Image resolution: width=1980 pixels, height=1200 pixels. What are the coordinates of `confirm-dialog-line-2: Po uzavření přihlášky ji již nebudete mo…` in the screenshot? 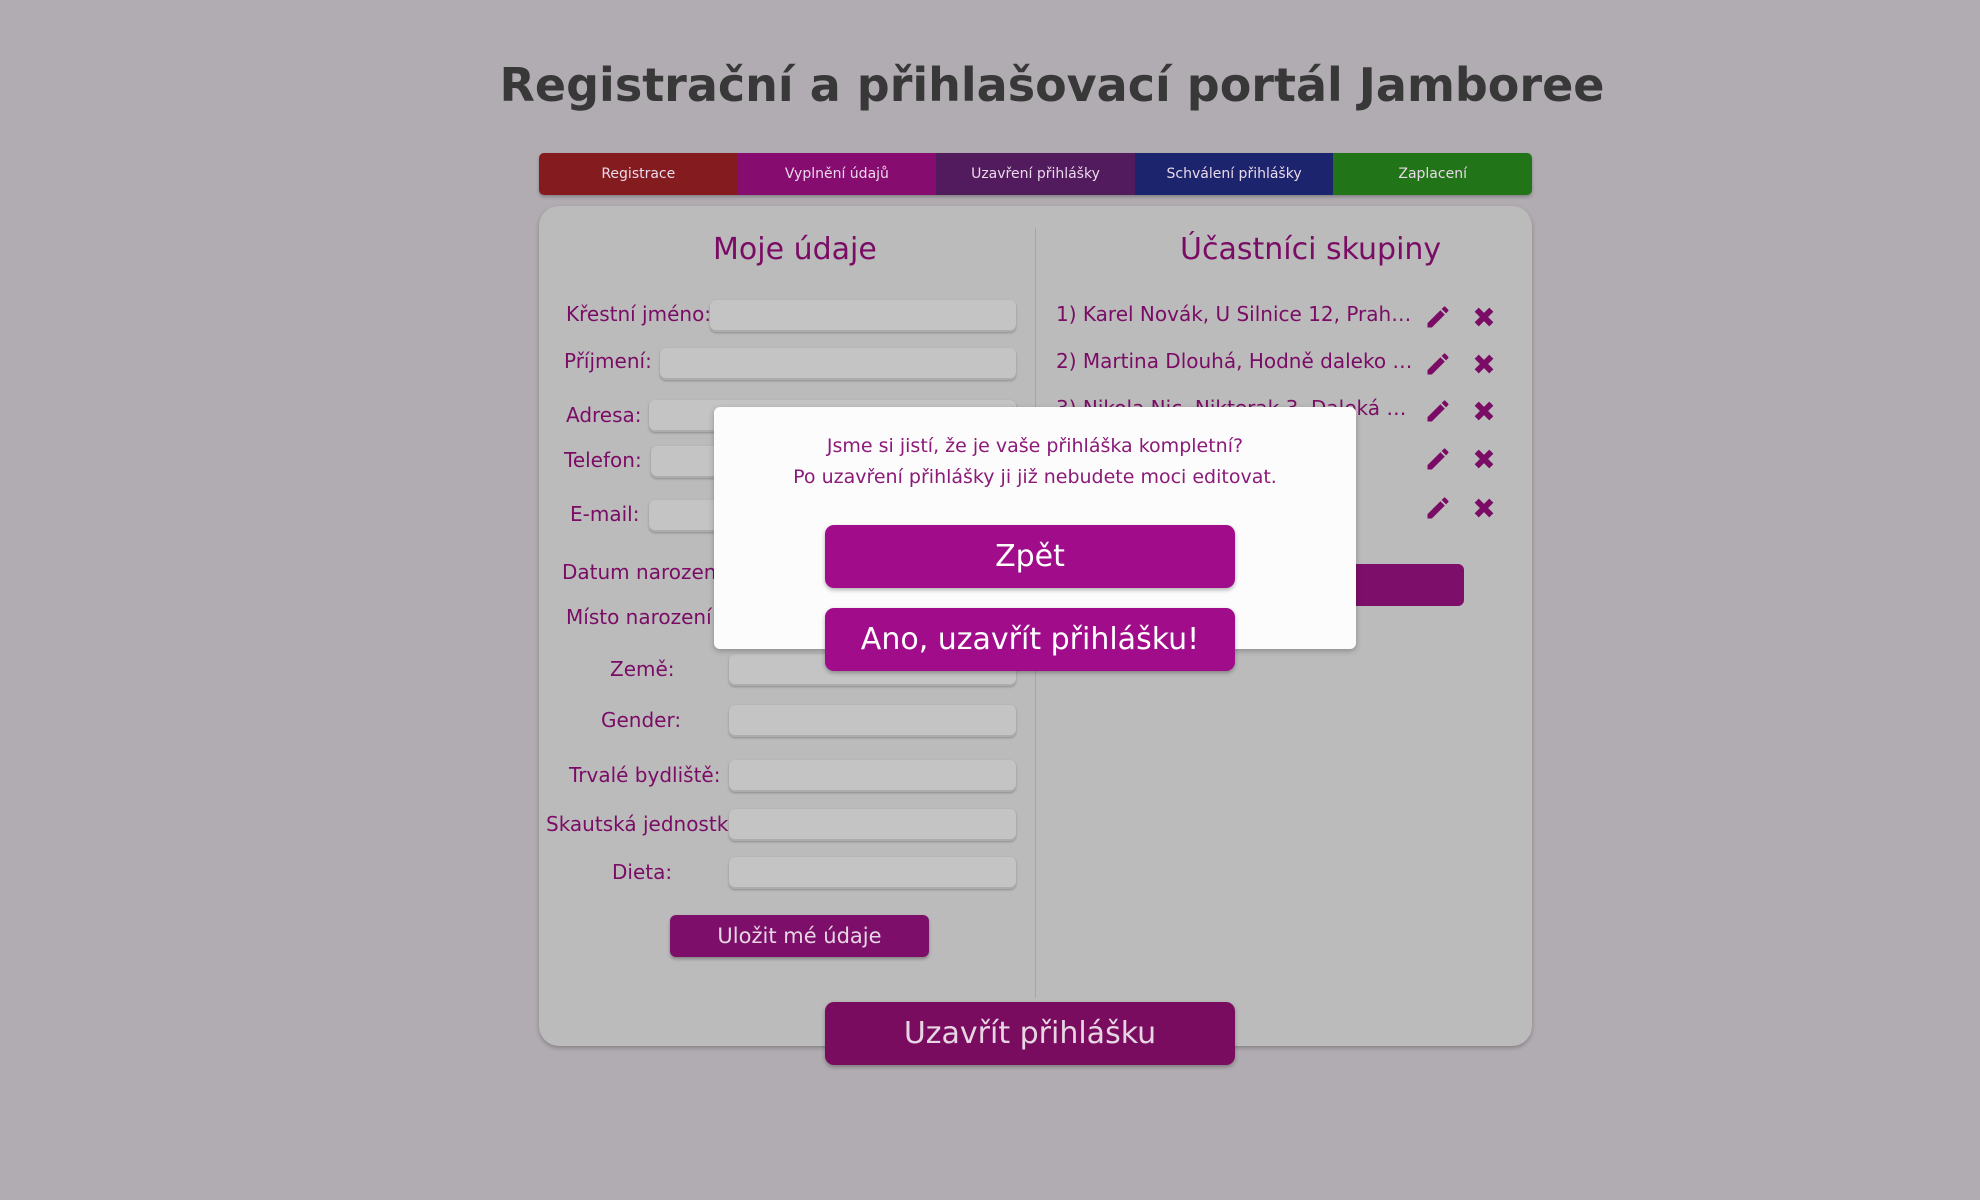 It's located at (1035, 477).